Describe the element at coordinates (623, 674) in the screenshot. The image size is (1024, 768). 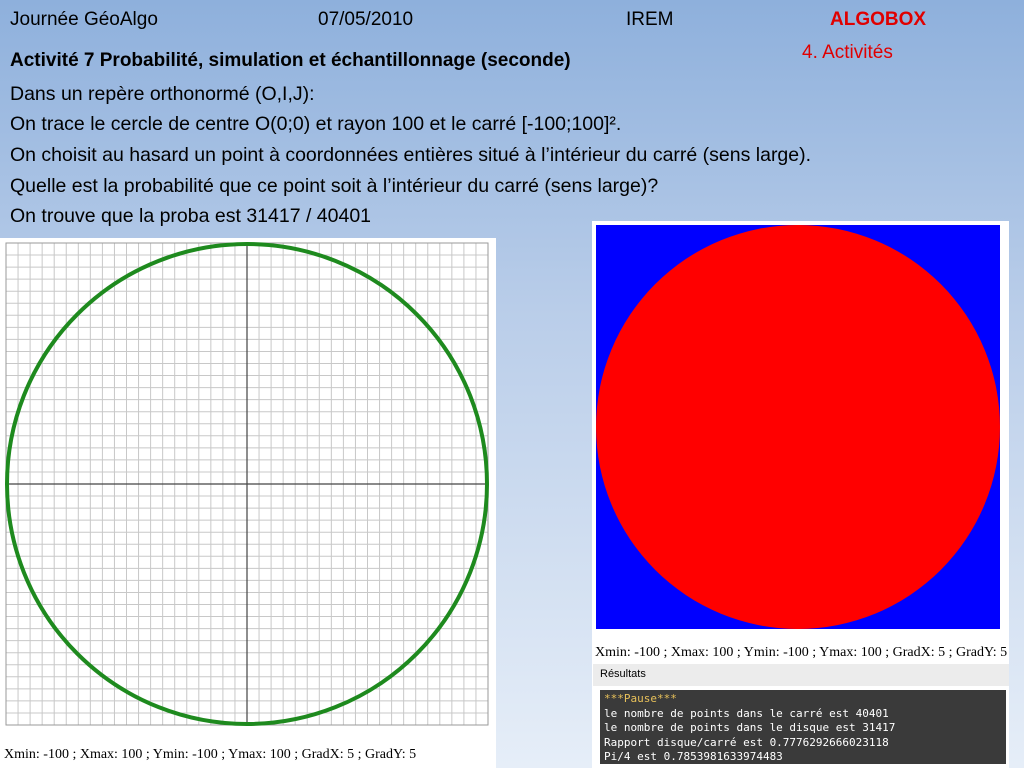
I see `results-label: Résultats` at that location.